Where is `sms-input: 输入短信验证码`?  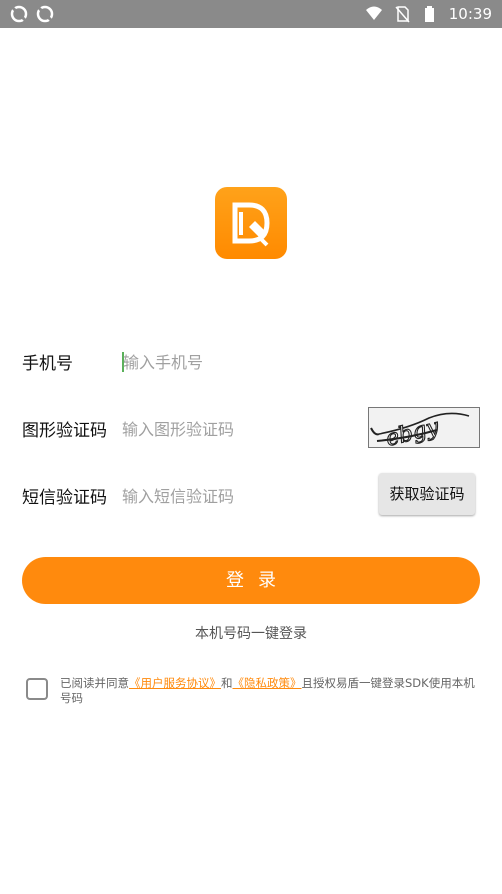
sms-input: 输入短信验证码 is located at coordinates (178, 495).